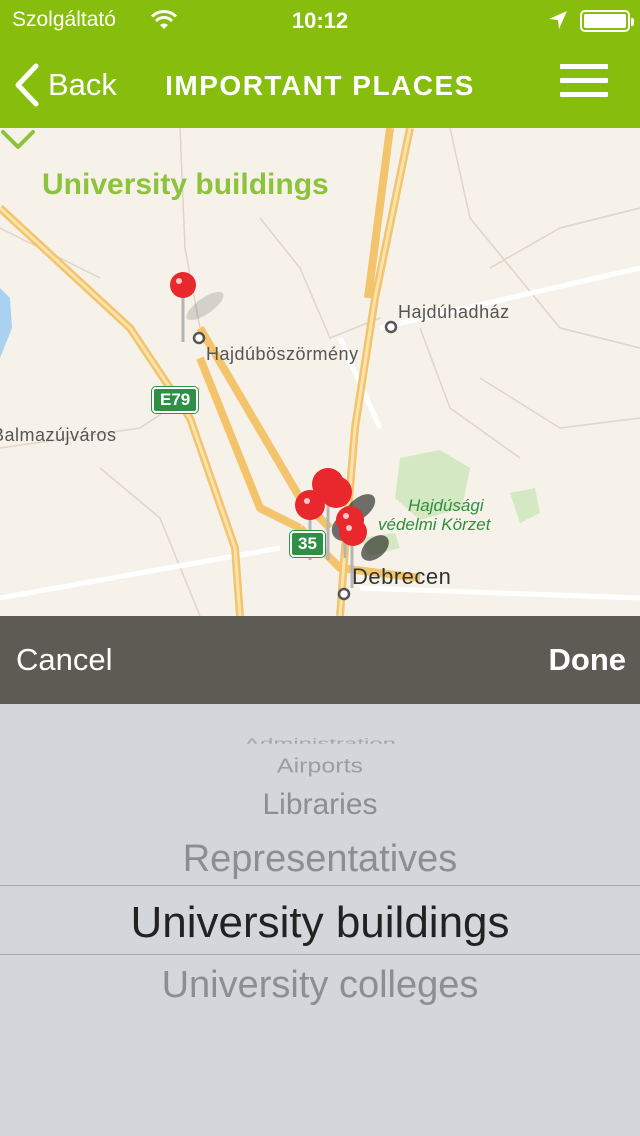 The width and height of the screenshot is (640, 1136). What do you see at coordinates (175, 400) in the screenshot?
I see `road-shield-e79: E79` at bounding box center [175, 400].